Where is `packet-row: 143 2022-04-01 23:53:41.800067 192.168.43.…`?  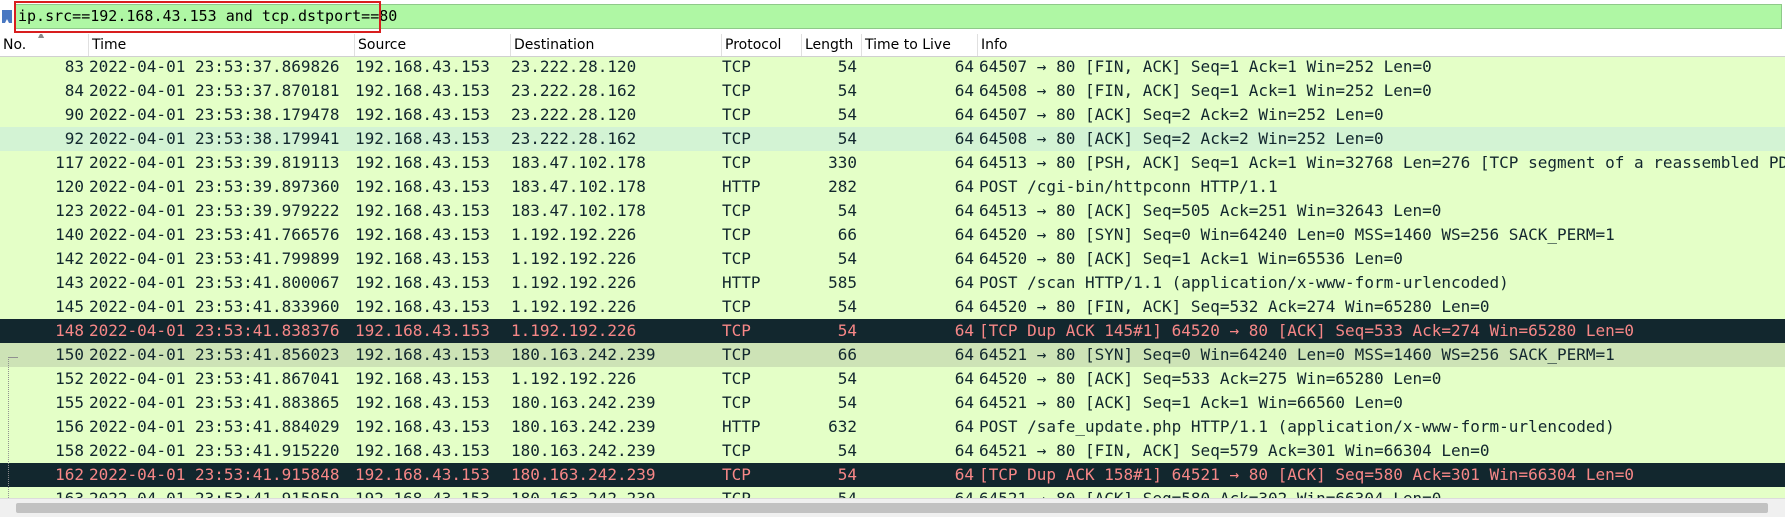 packet-row: 143 2022-04-01 23:53:41.800067 192.168.43.… is located at coordinates (892, 283).